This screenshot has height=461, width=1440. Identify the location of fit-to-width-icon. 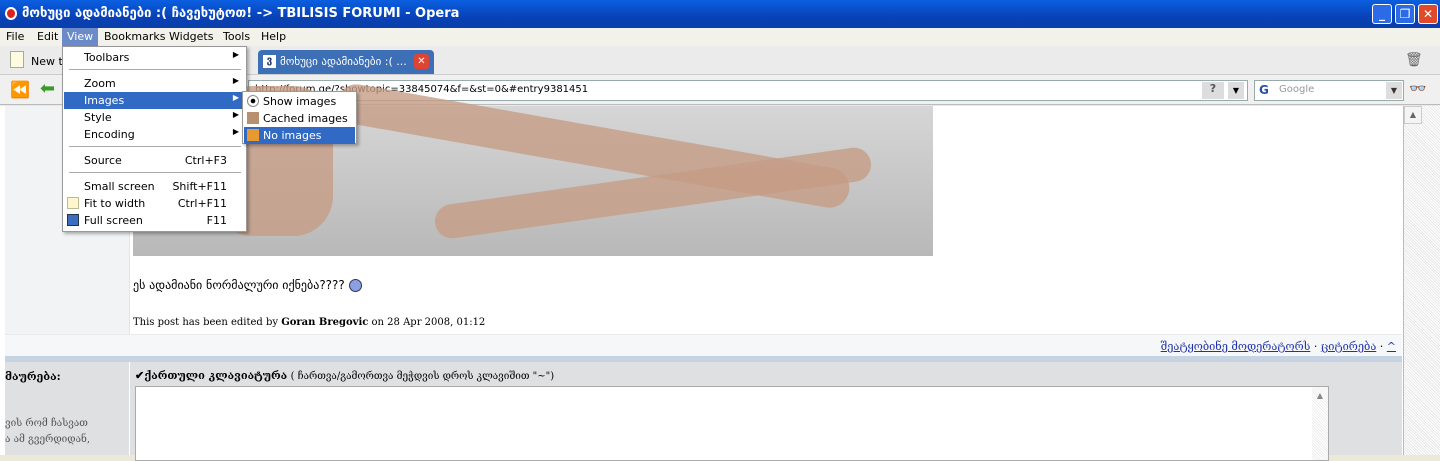
(73, 203).